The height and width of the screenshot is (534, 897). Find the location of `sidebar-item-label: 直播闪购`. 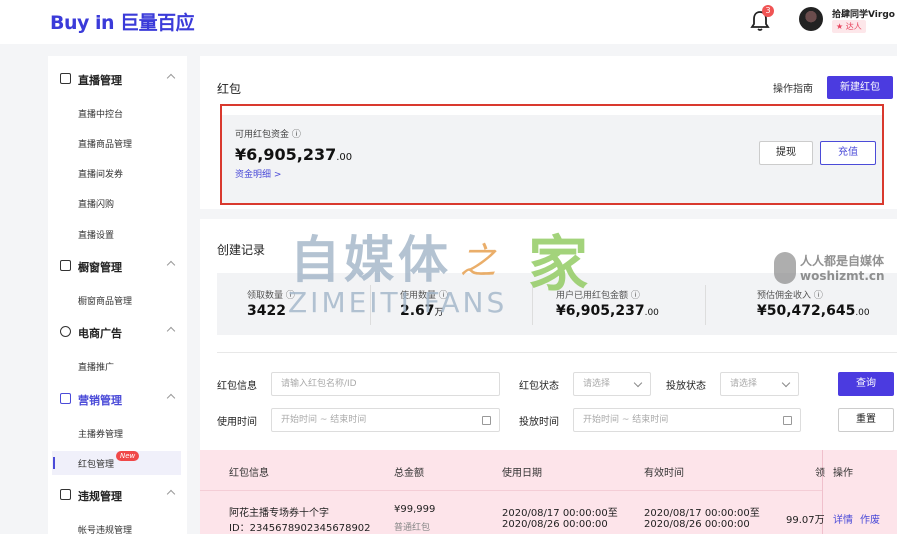

sidebar-item-label: 直播闪购 is located at coordinates (96, 205).